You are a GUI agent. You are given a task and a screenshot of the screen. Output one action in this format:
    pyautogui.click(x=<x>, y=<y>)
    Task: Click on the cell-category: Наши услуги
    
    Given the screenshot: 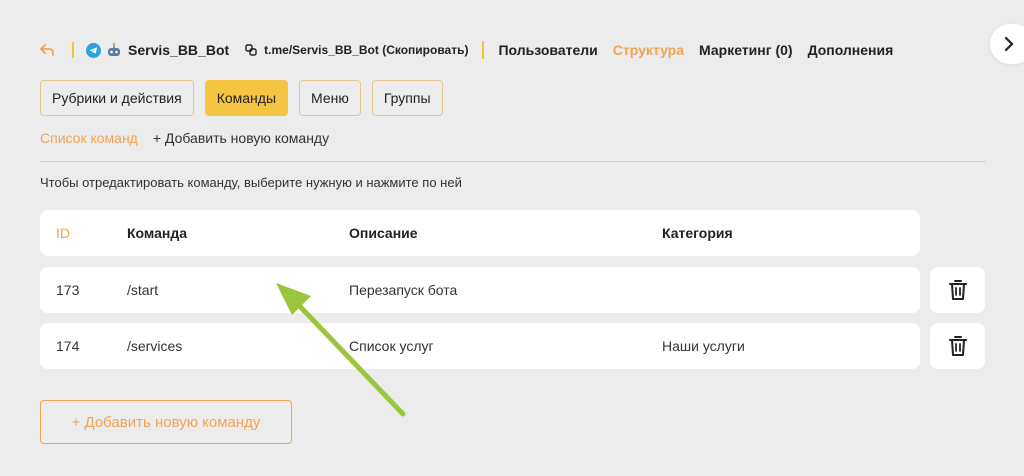 What is the action you would take?
    pyautogui.click(x=703, y=346)
    